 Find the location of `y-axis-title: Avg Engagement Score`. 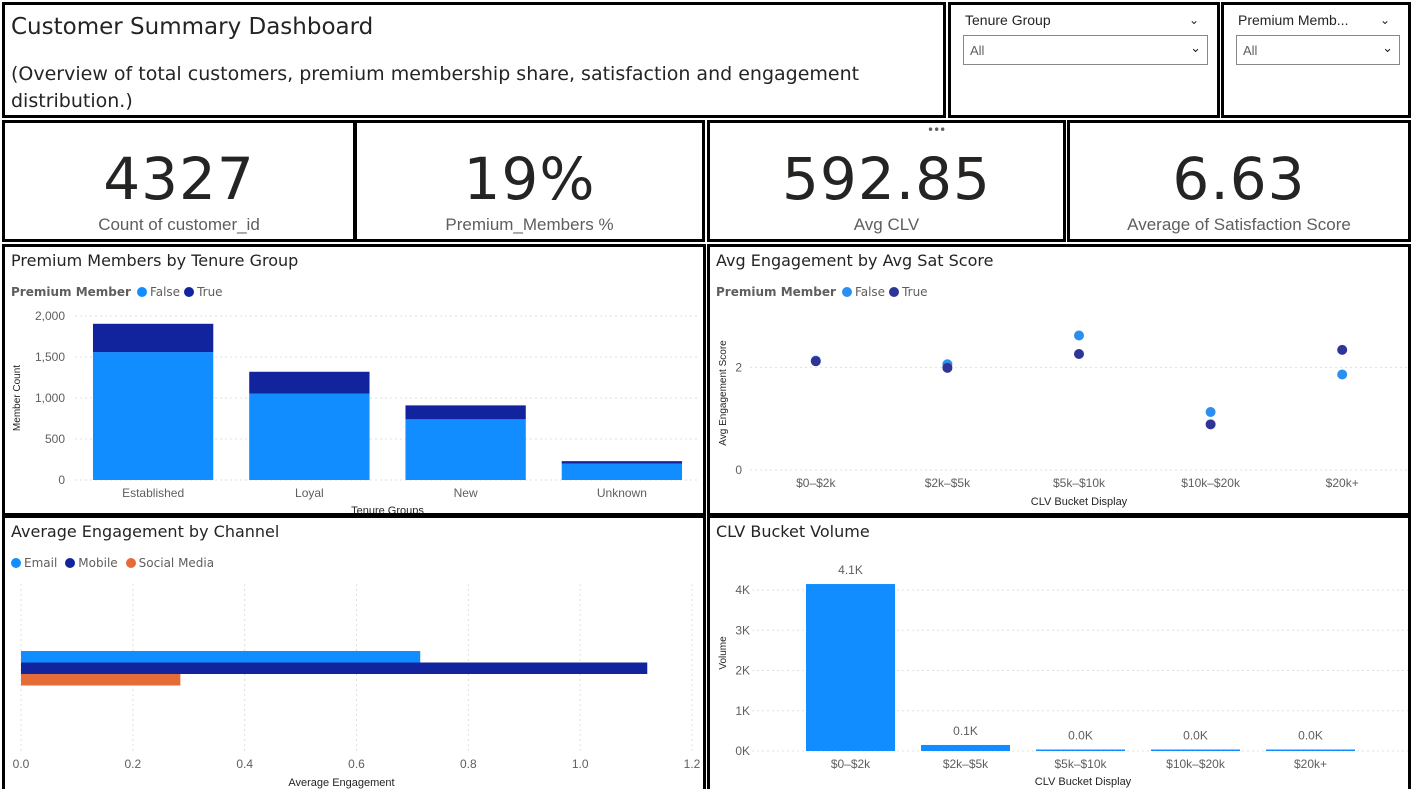

y-axis-title: Avg Engagement Score is located at coordinates (723, 393).